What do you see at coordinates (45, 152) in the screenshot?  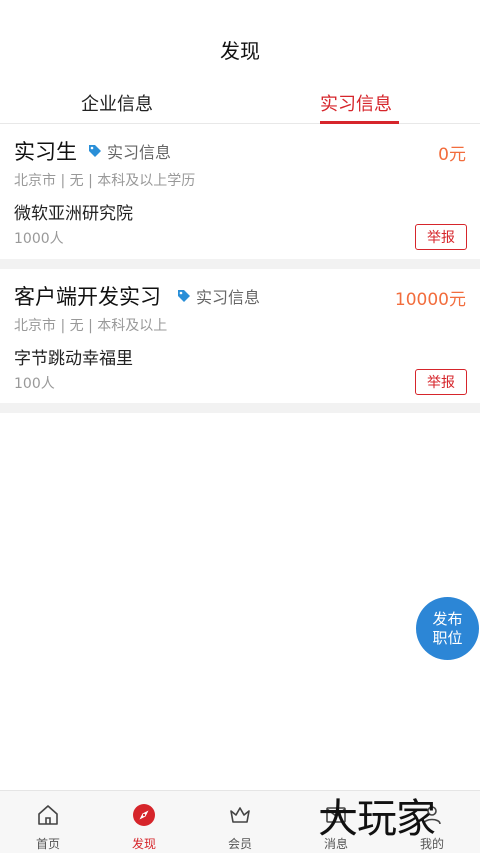 I see `job-title: 实习生` at bounding box center [45, 152].